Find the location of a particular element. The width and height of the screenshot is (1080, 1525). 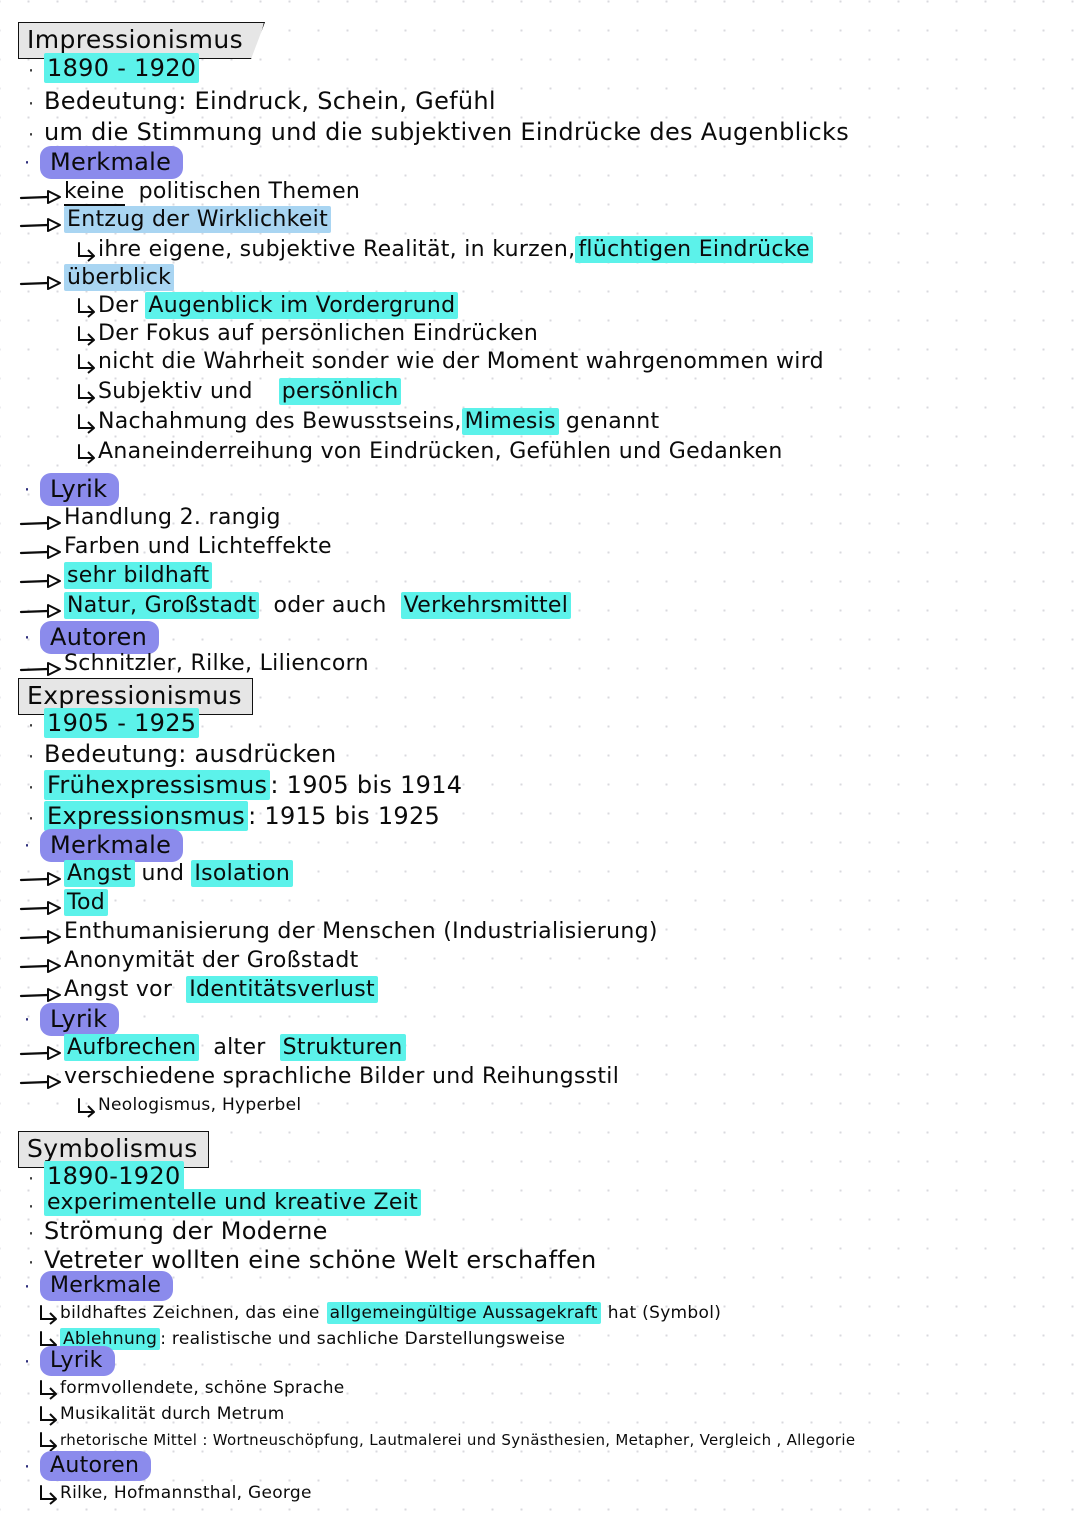

text-l1-b: alter is located at coordinates (239, 1047).